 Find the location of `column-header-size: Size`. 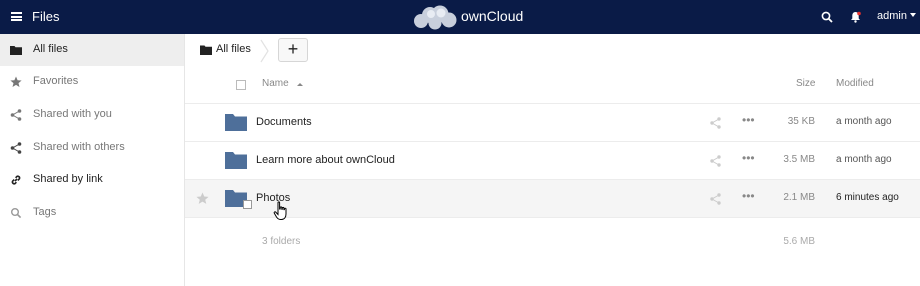

column-header-size: Size is located at coordinates (805, 83).